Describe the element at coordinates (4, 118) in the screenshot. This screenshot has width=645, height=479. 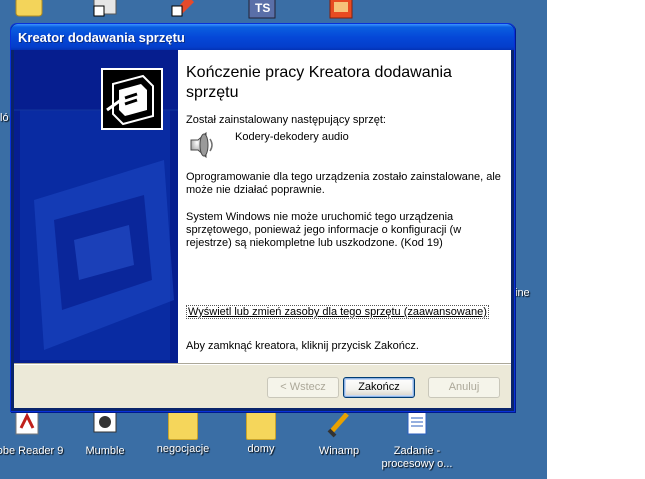
I see `desktop-edge-text-left: ló` at that location.